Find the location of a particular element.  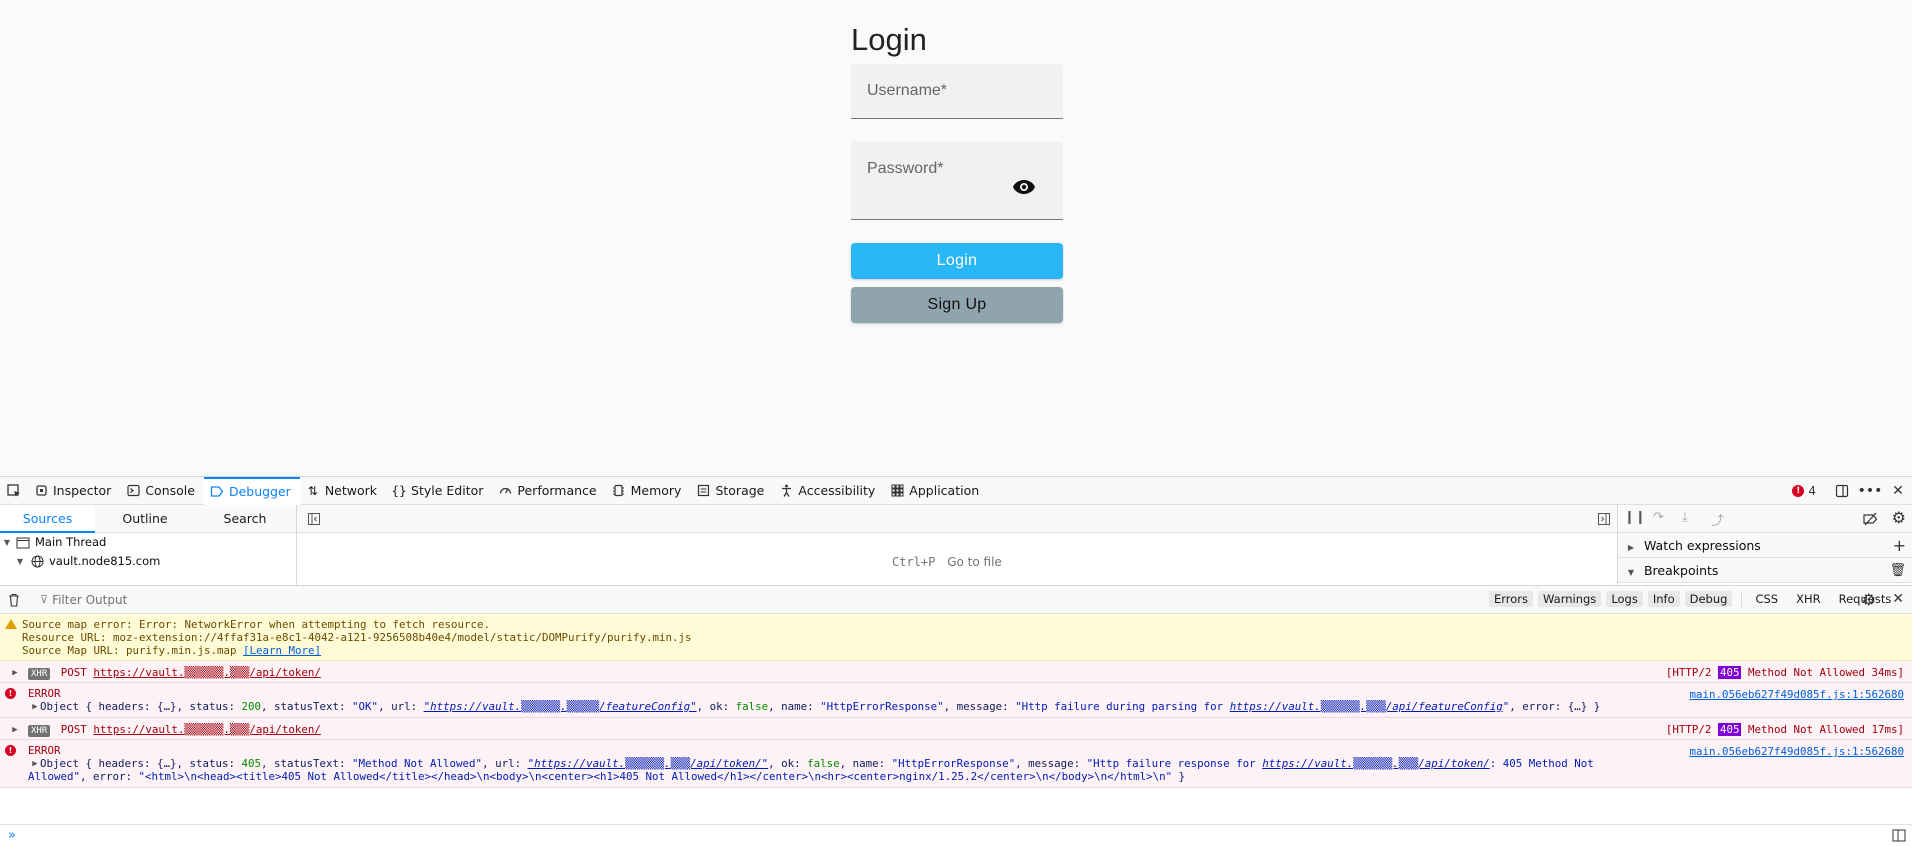

step-in-icon: ⤓ is located at coordinates (1685, 517).